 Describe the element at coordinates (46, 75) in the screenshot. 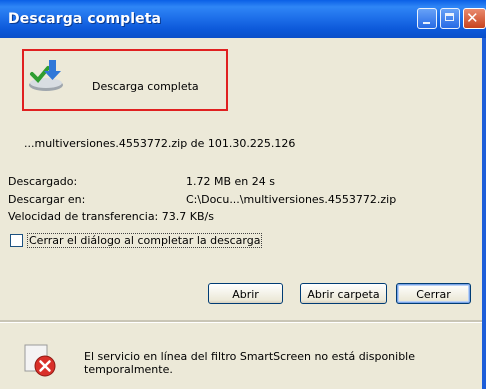

I see `download-complete-icon` at that location.